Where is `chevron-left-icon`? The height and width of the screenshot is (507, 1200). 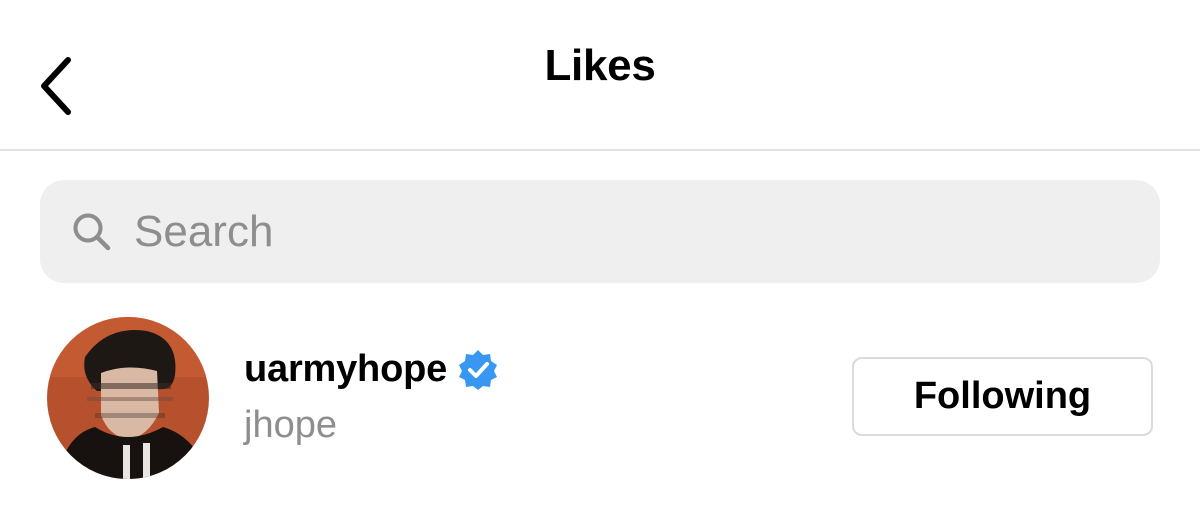
chevron-left-icon is located at coordinates (56, 86).